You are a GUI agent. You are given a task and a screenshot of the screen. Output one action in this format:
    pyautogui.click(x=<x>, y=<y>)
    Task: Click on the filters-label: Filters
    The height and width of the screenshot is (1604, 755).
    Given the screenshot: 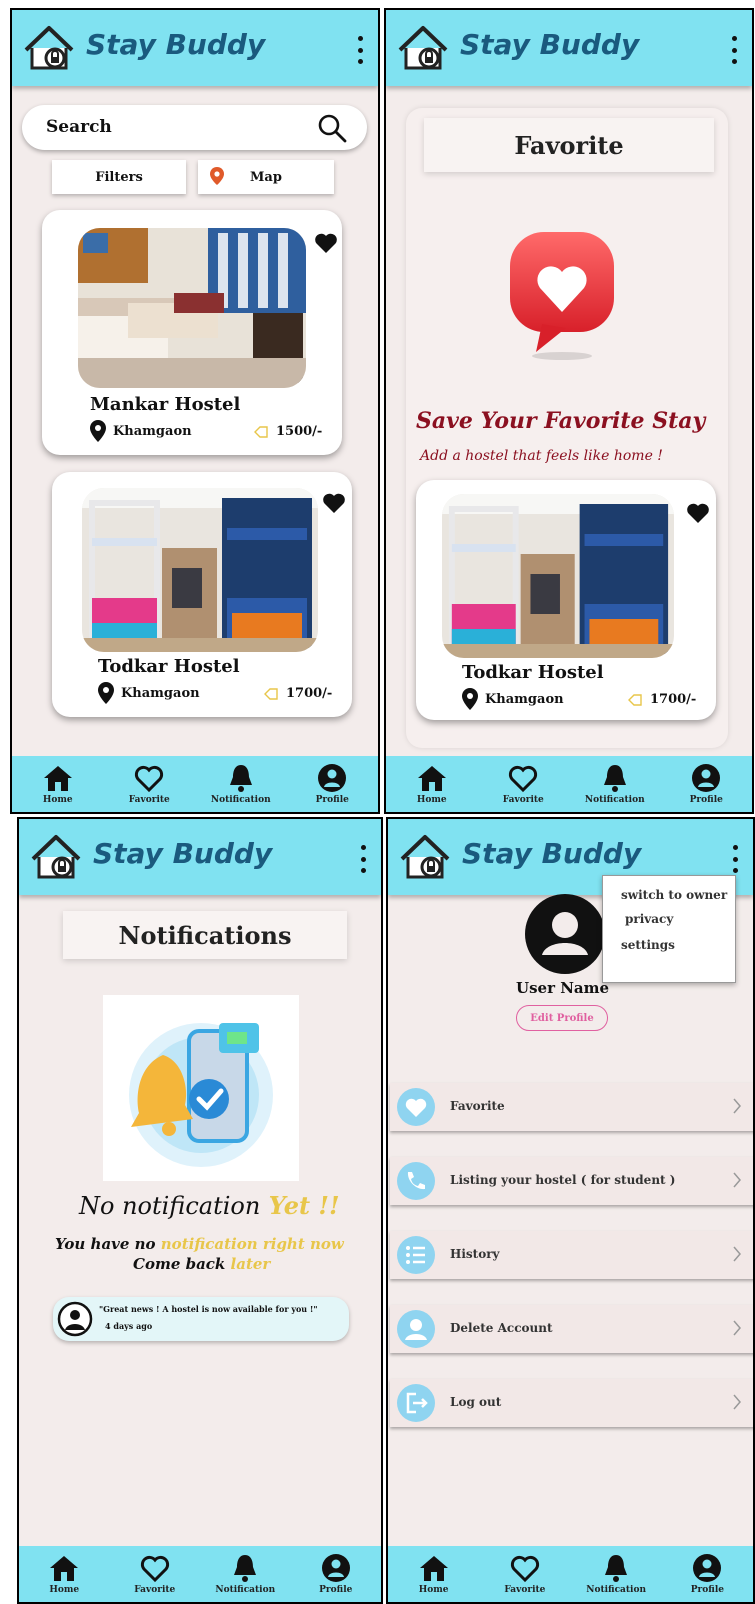 What is the action you would take?
    pyautogui.click(x=119, y=177)
    